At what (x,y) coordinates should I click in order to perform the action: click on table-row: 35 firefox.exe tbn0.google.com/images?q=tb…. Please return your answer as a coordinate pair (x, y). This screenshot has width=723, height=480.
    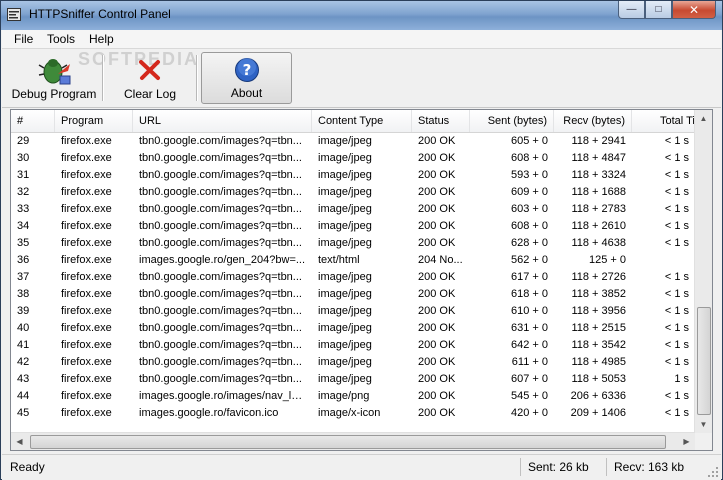
    Looking at the image, I should click on (353, 243).